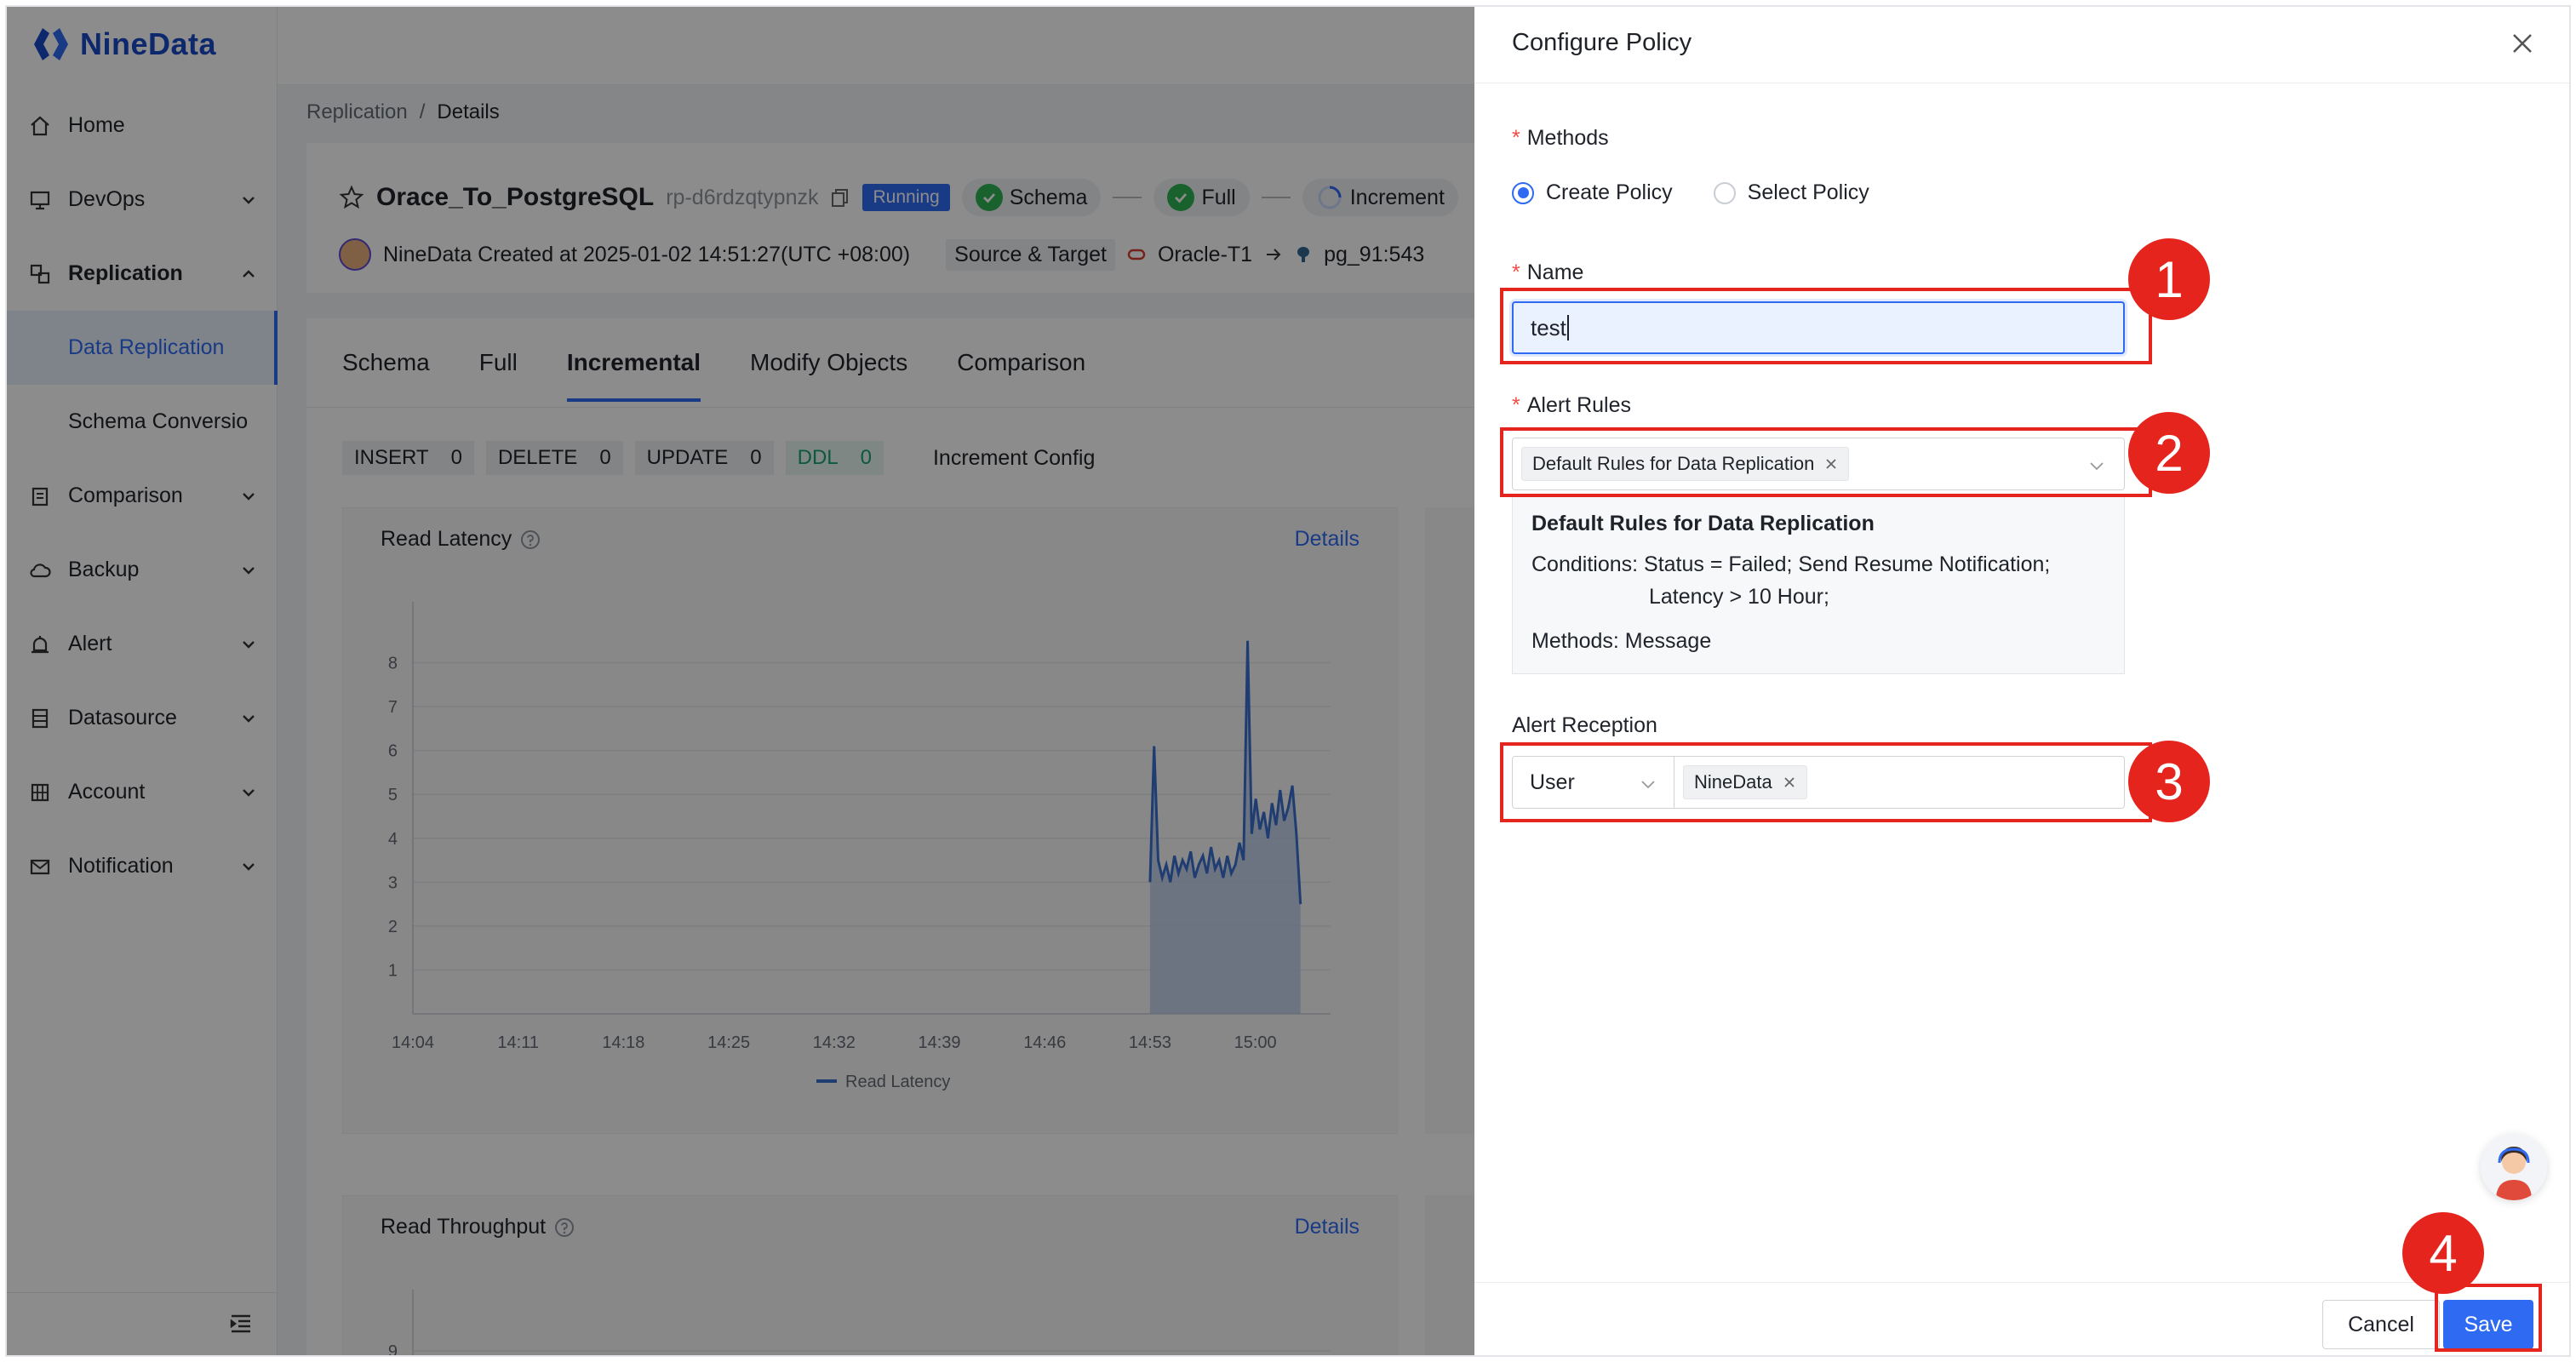 The image size is (2576, 1362). Describe the element at coordinates (1585, 725) in the screenshot. I see `alert-reception-label: Alert Reception` at that location.